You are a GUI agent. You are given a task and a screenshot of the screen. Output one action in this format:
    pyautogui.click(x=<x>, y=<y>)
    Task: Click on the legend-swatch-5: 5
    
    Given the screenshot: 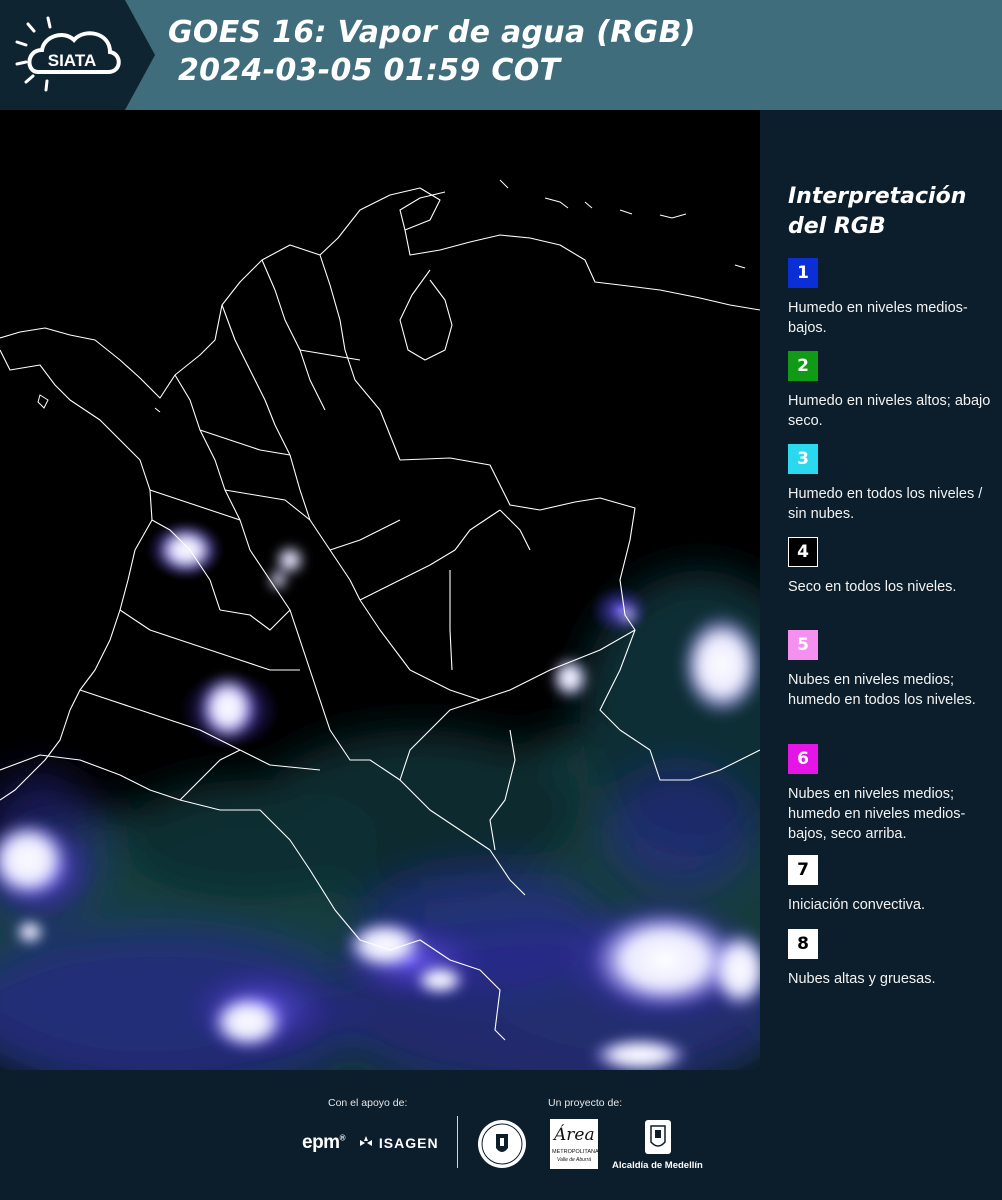 What is the action you would take?
    pyautogui.click(x=803, y=645)
    